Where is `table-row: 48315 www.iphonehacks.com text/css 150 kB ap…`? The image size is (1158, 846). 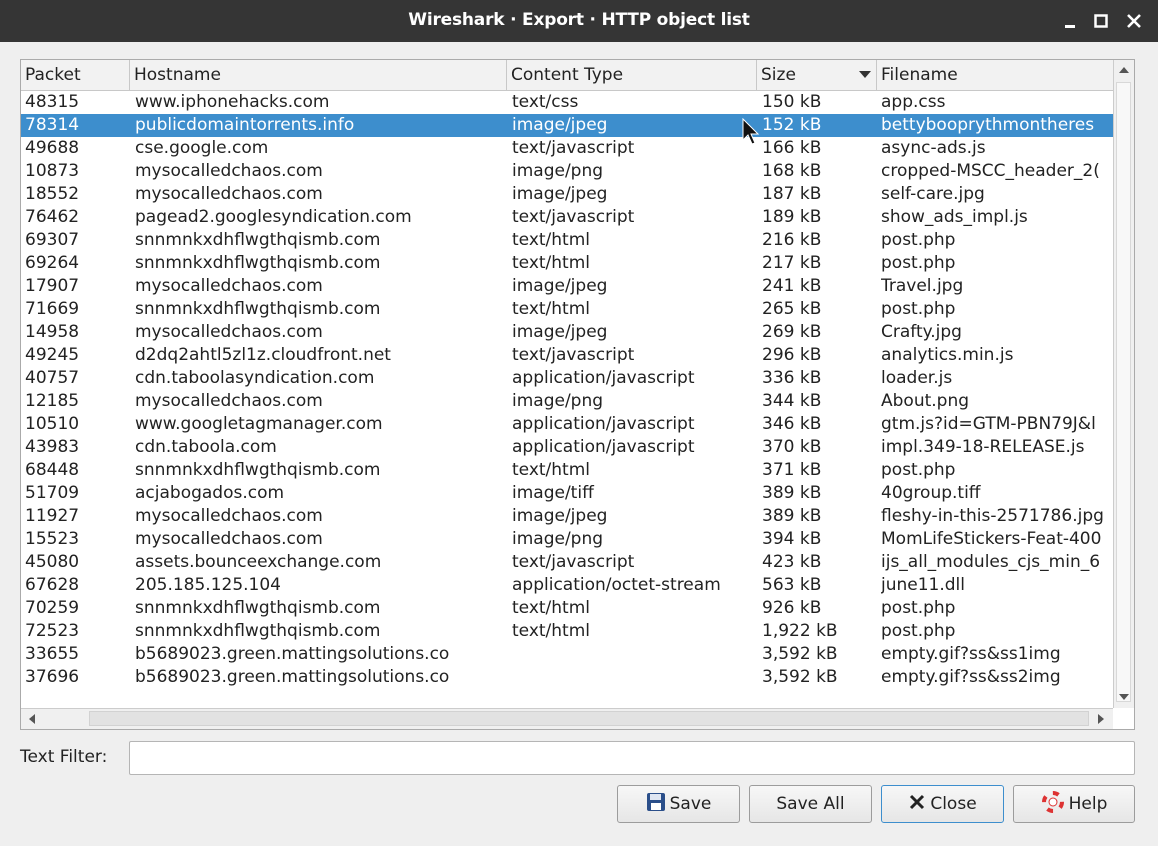 table-row: 48315 www.iphonehacks.com text/css 150 kB ap… is located at coordinates (567, 102).